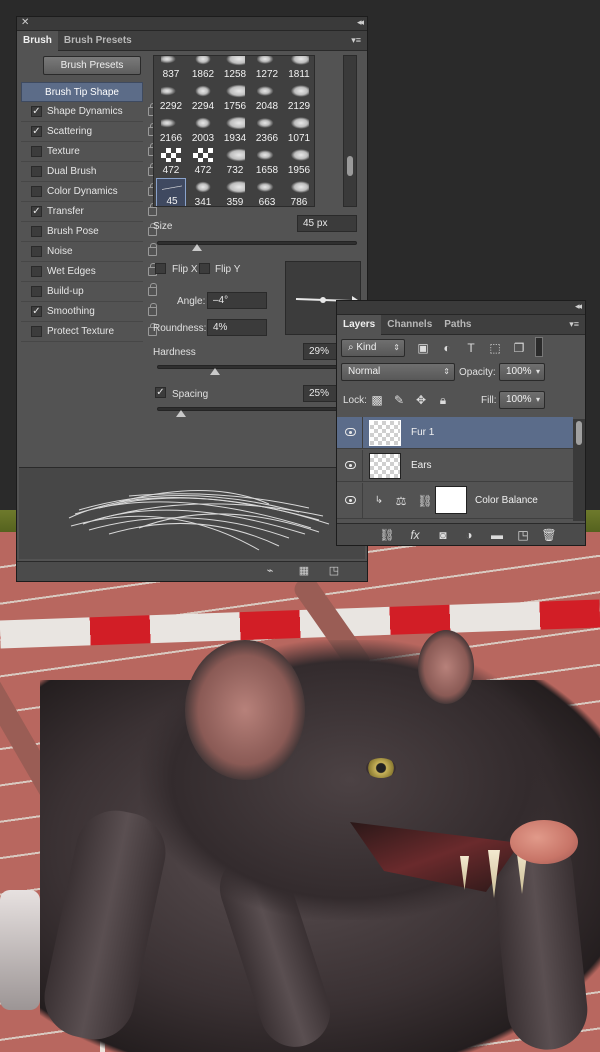 The image size is (600, 1052). What do you see at coordinates (522, 400) in the screenshot?
I see `fill-field: 100% ▾` at bounding box center [522, 400].